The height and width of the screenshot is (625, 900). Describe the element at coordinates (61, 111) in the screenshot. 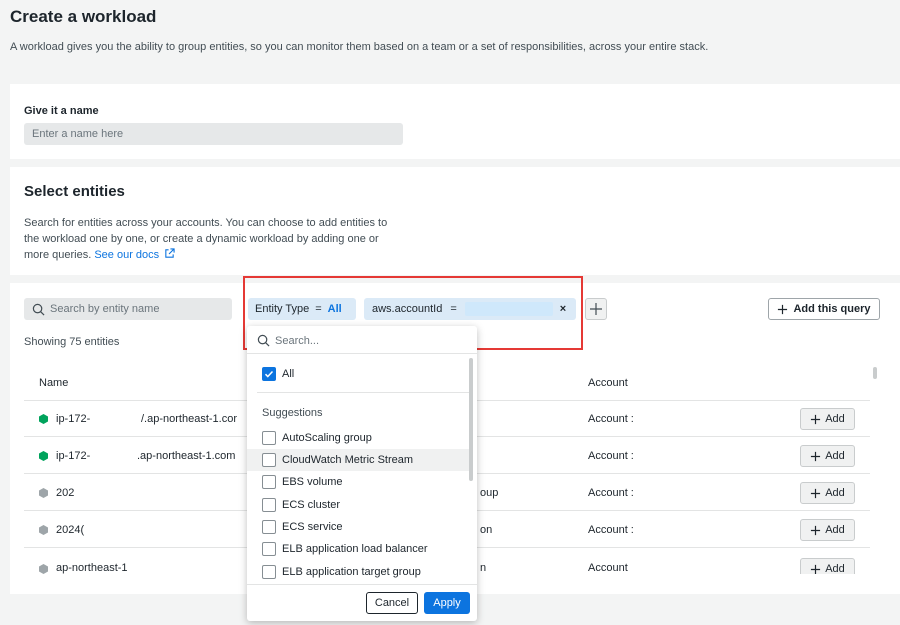

I see `name-label: Give it a name` at that location.